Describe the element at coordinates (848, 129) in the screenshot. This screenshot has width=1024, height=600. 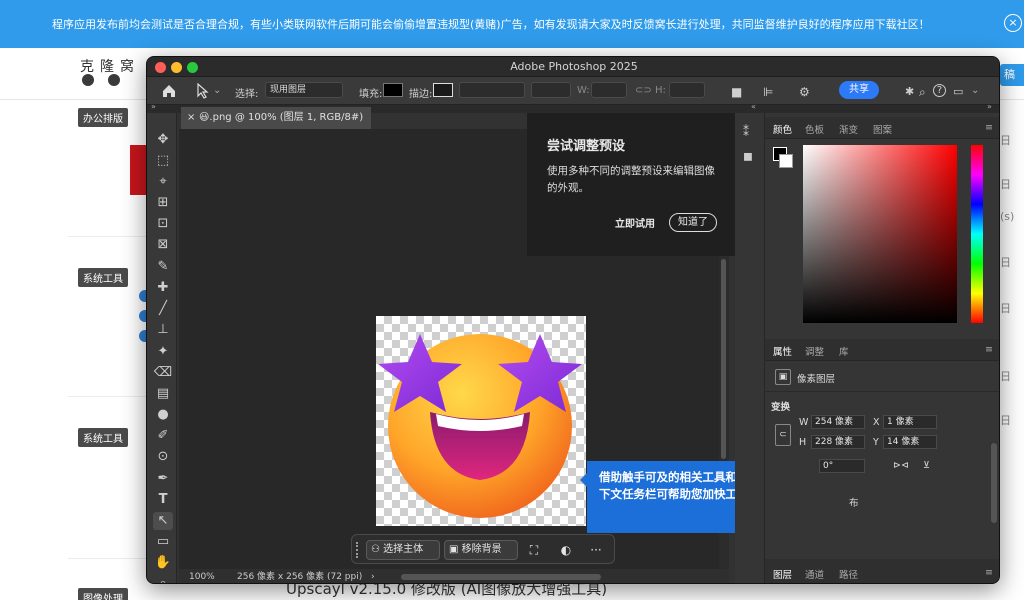
I see `tab-gradients: 渐变` at that location.